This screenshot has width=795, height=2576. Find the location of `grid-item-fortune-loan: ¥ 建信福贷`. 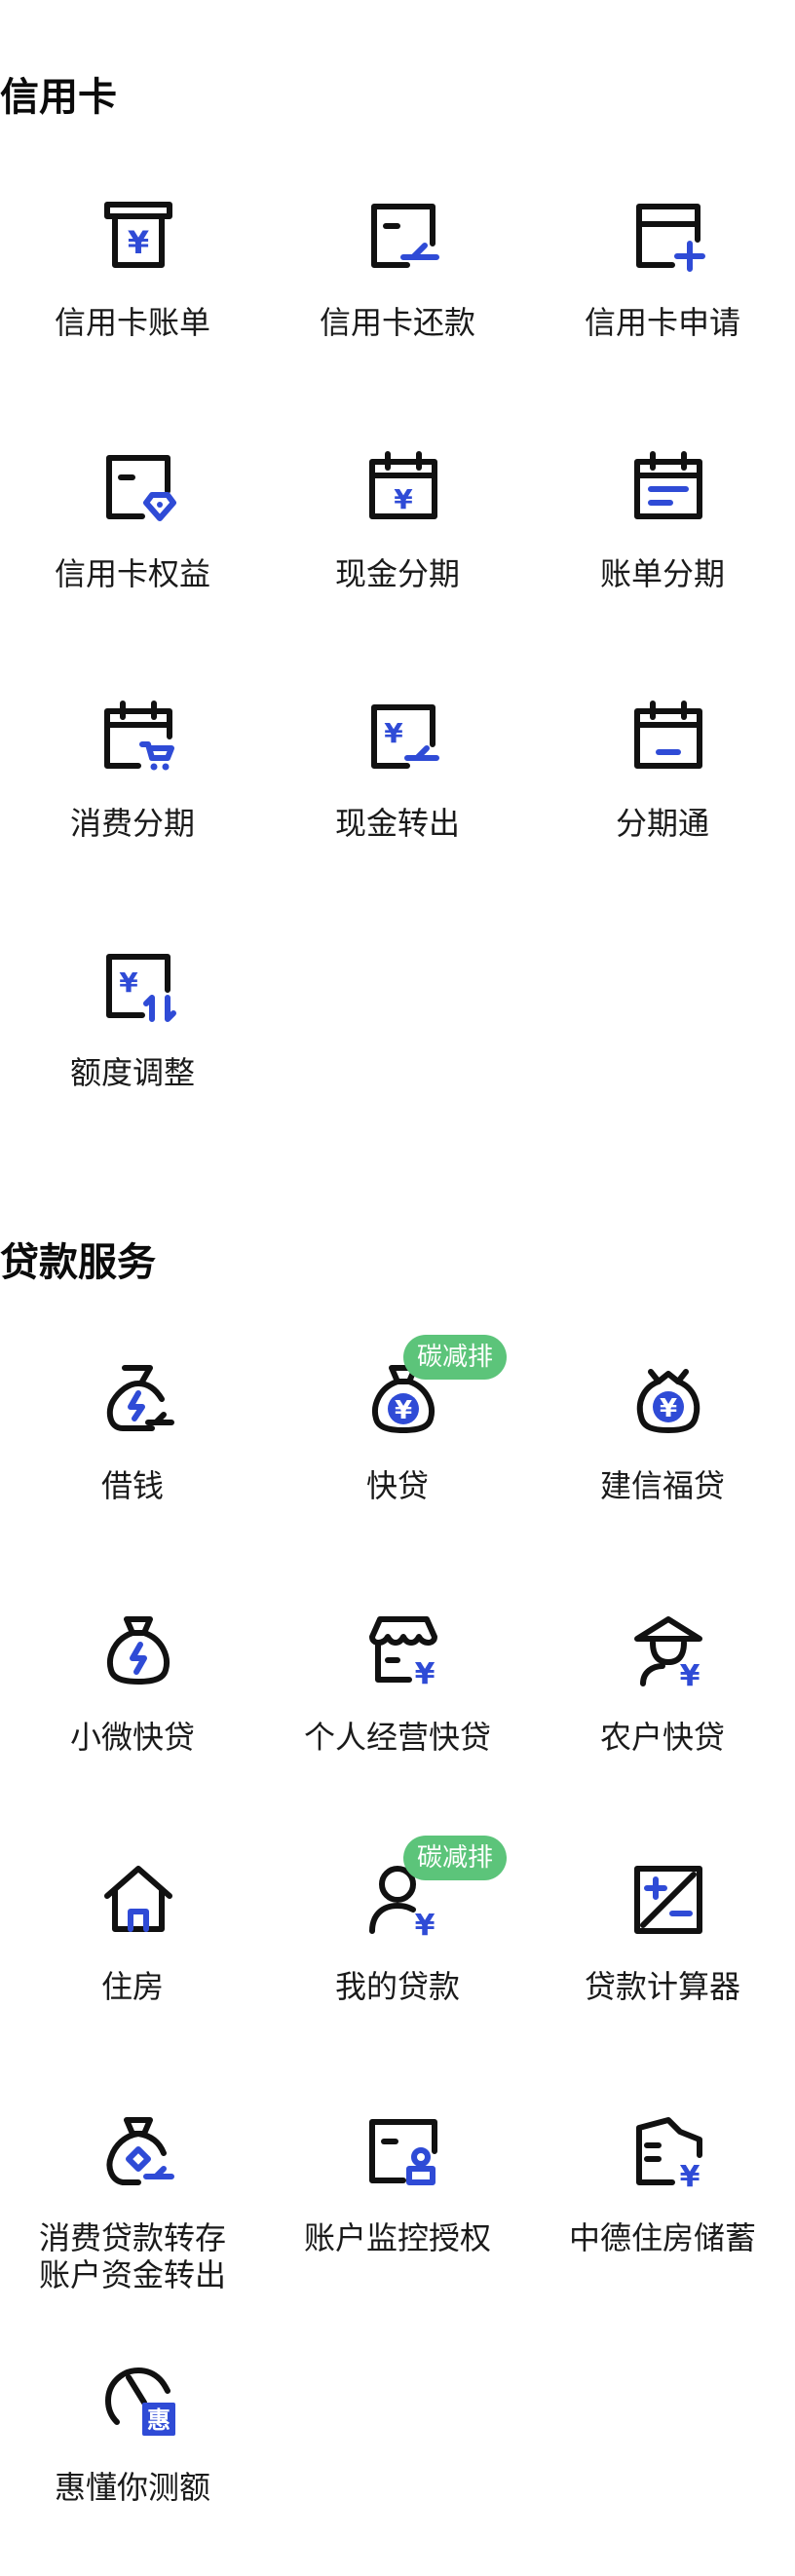

grid-item-fortune-loan: ¥ 建信福贷 is located at coordinates (662, 1467).